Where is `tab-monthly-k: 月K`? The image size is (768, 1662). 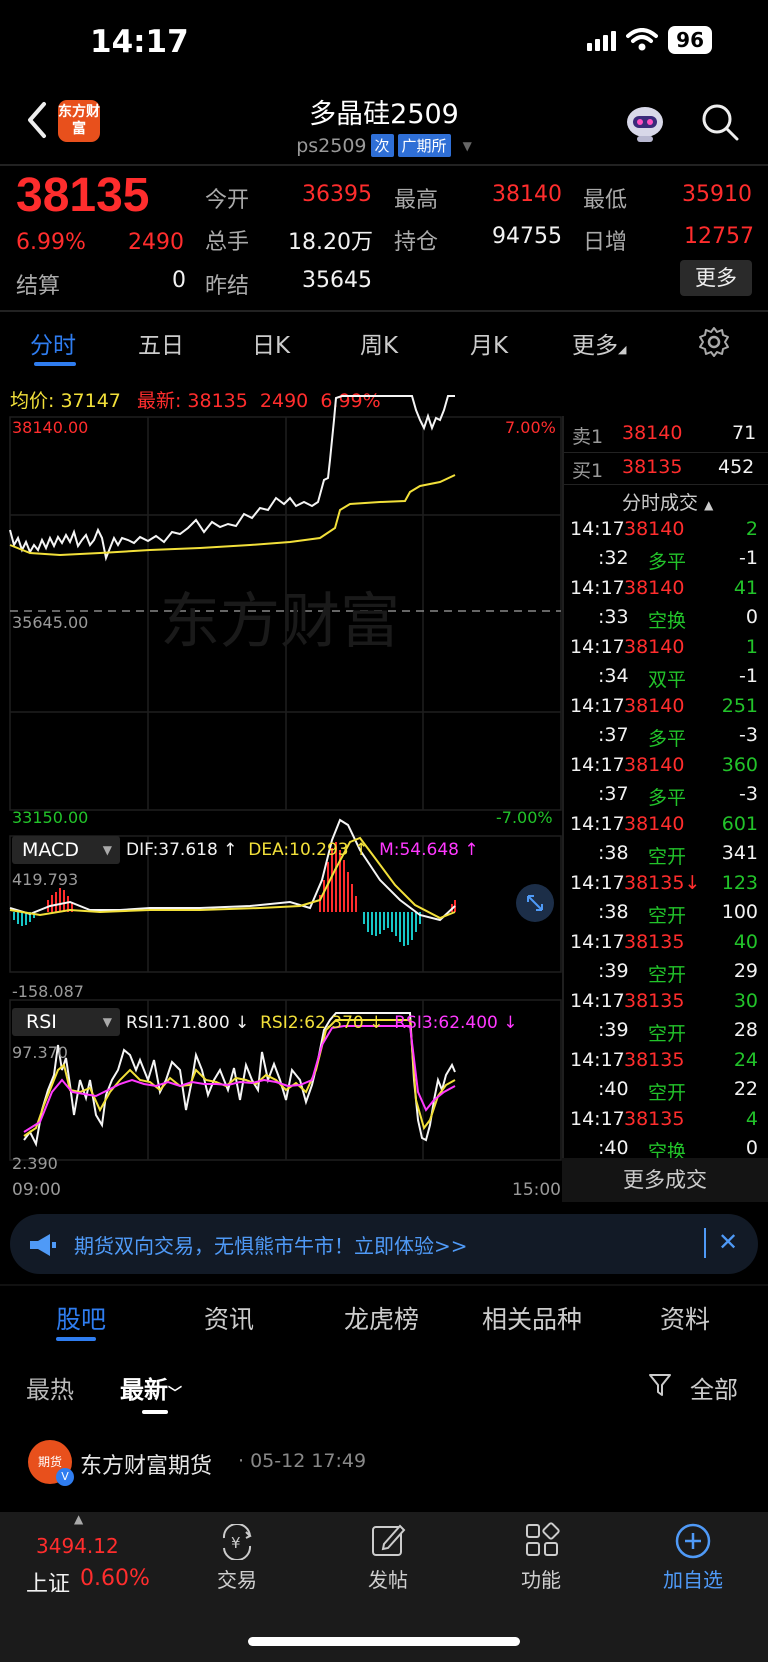 tab-monthly-k: 月K is located at coordinates (489, 343).